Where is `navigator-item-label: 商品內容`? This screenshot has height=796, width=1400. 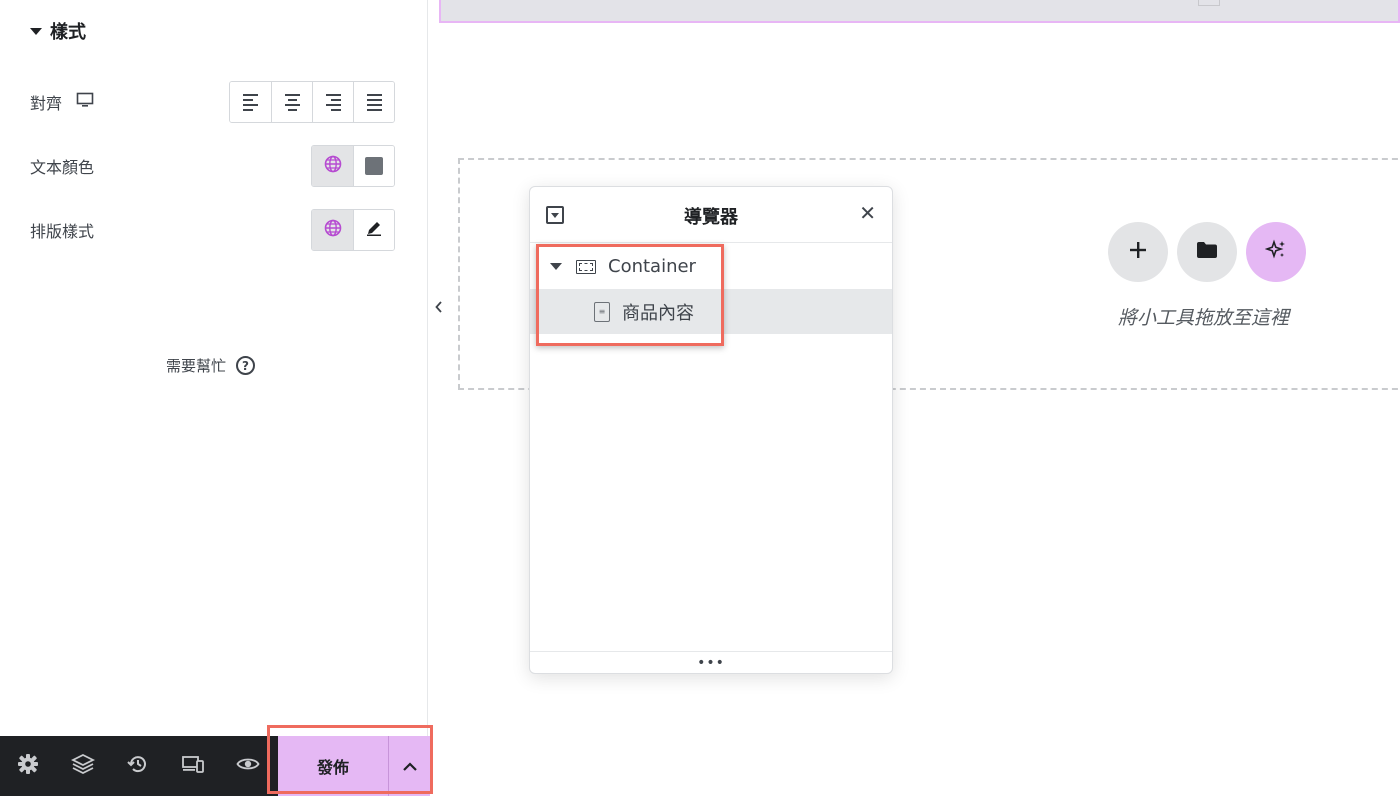 navigator-item-label: 商品內容 is located at coordinates (658, 313).